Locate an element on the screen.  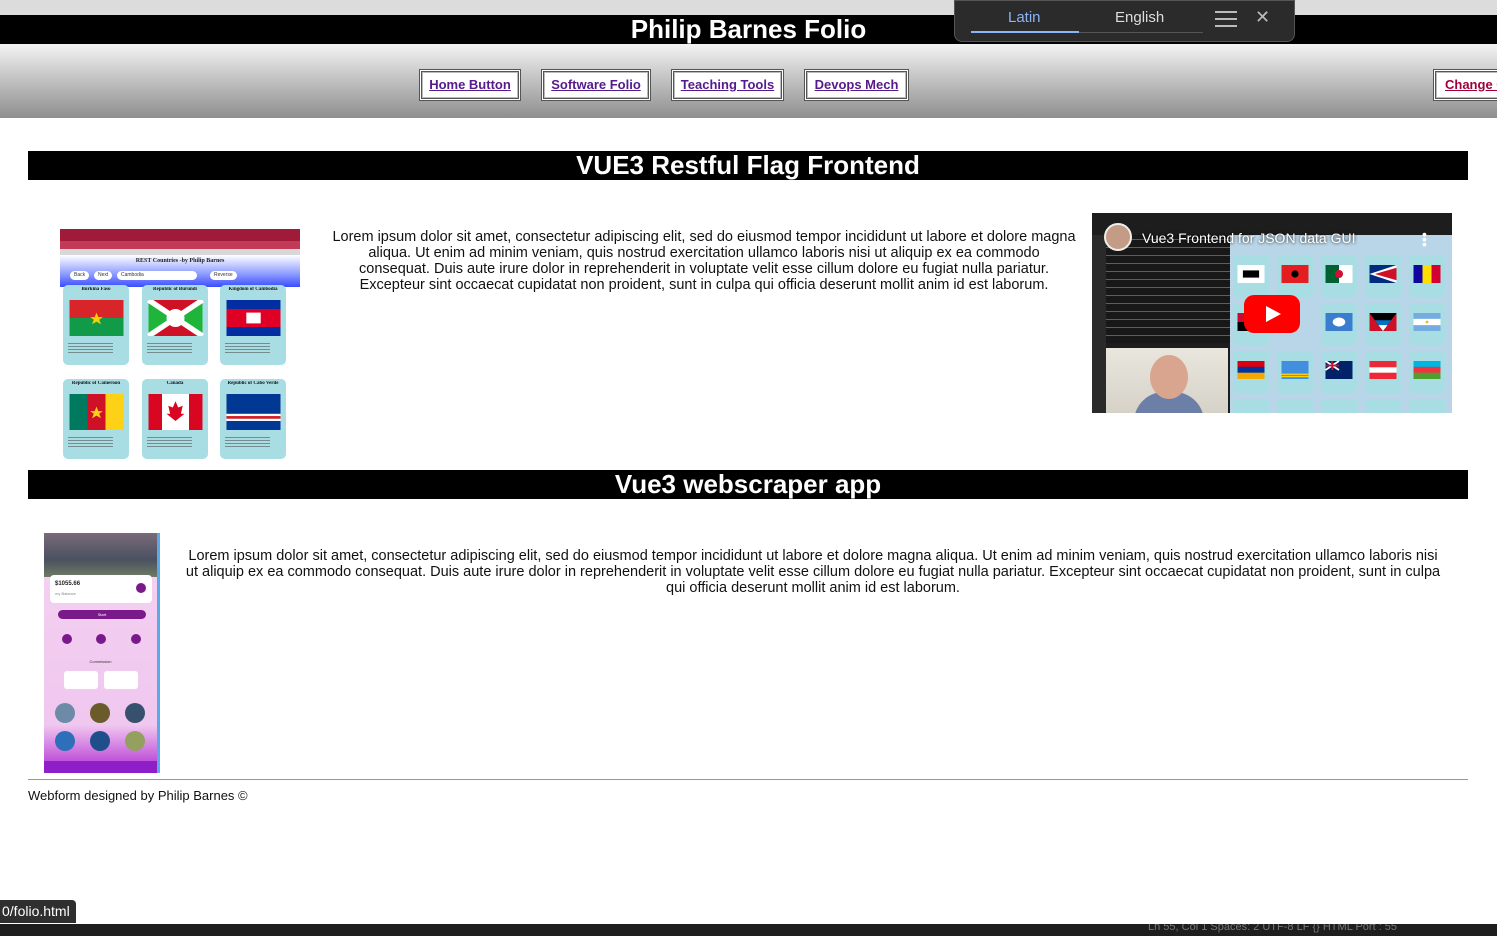
translate-popup: Latin English ✕ is located at coordinates (1124, 21).